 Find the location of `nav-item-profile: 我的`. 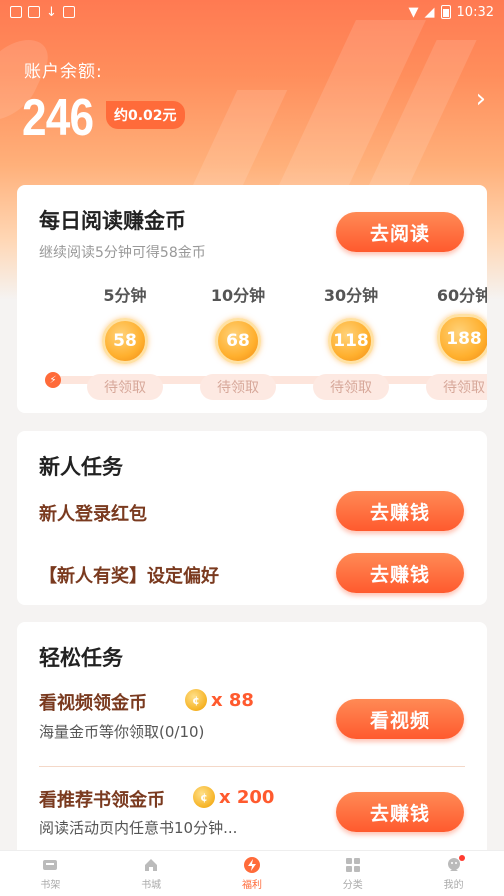

nav-item-profile: 我的 is located at coordinates (453, 873).